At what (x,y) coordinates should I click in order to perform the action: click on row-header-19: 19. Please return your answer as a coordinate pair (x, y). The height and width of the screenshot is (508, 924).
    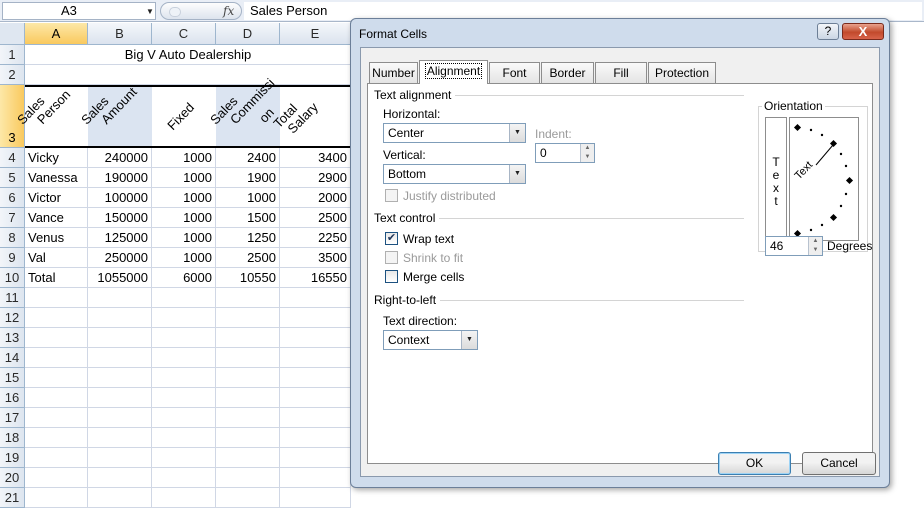
    Looking at the image, I should click on (12, 458).